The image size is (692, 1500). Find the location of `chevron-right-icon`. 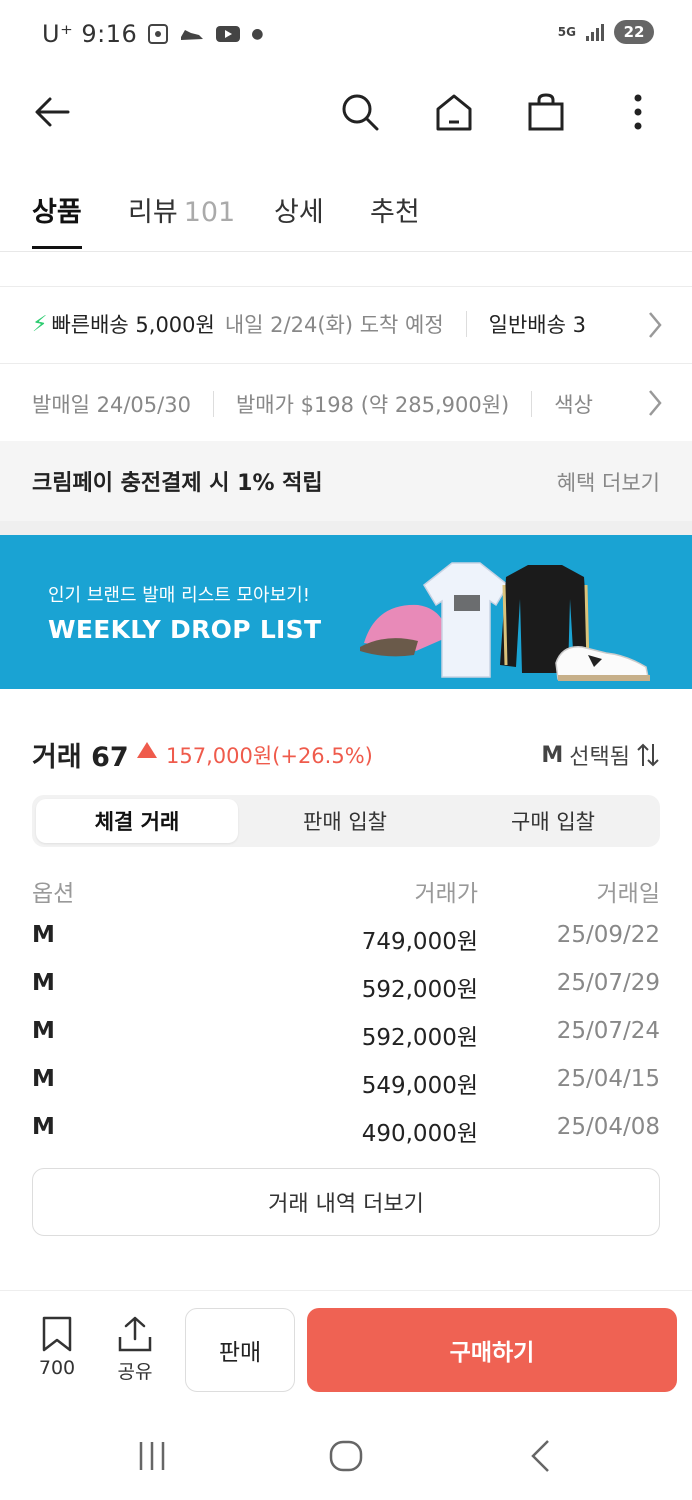

chevron-right-icon is located at coordinates (655, 325).